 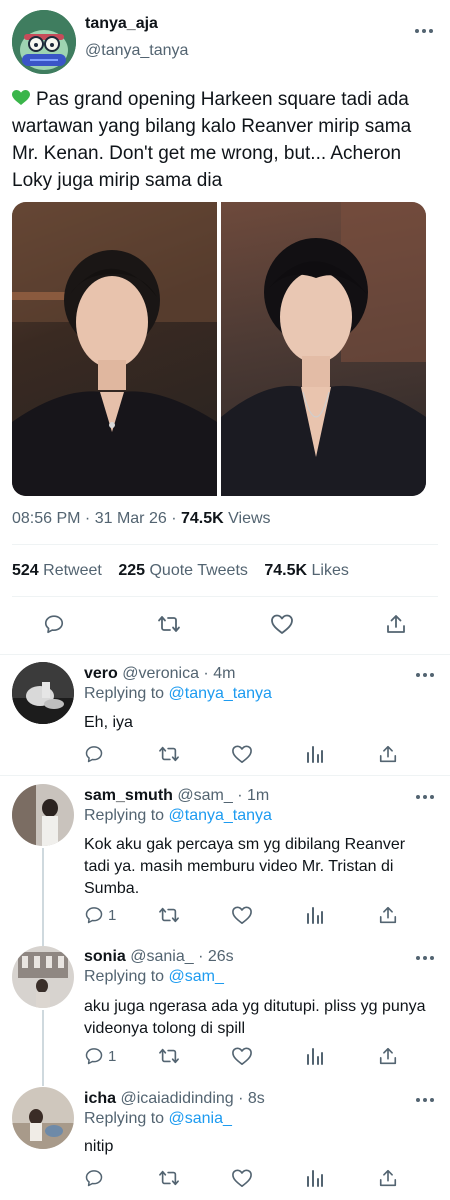 What do you see at coordinates (251, 1098) in the screenshot?
I see `reply-time: · 8s` at bounding box center [251, 1098].